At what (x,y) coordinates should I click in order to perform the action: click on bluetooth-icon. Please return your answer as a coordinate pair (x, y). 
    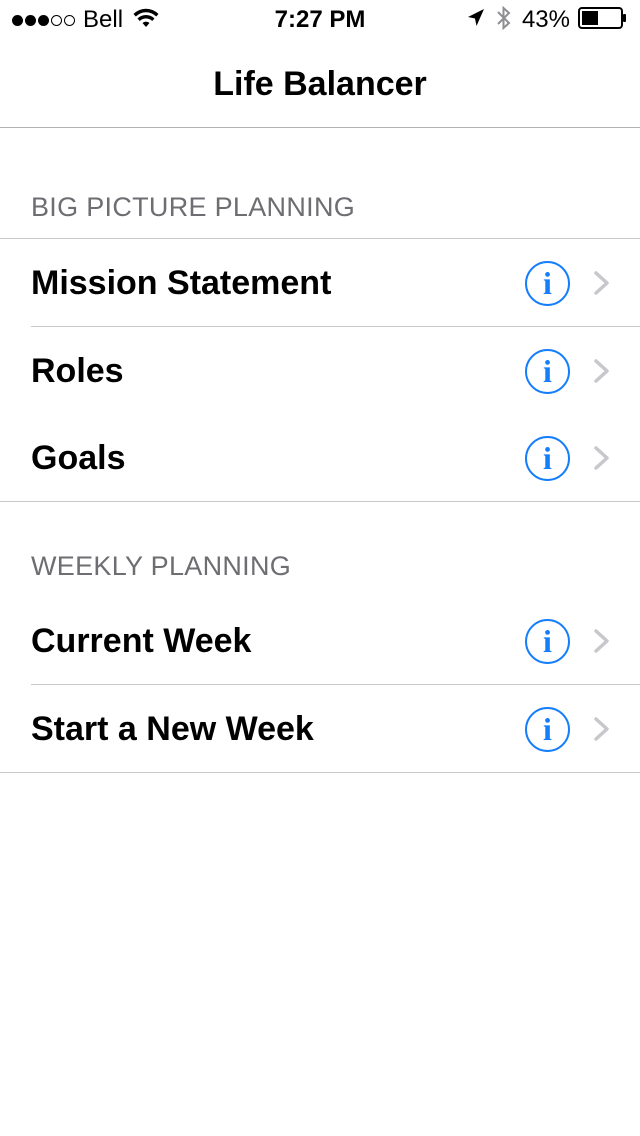
    Looking at the image, I should click on (504, 20).